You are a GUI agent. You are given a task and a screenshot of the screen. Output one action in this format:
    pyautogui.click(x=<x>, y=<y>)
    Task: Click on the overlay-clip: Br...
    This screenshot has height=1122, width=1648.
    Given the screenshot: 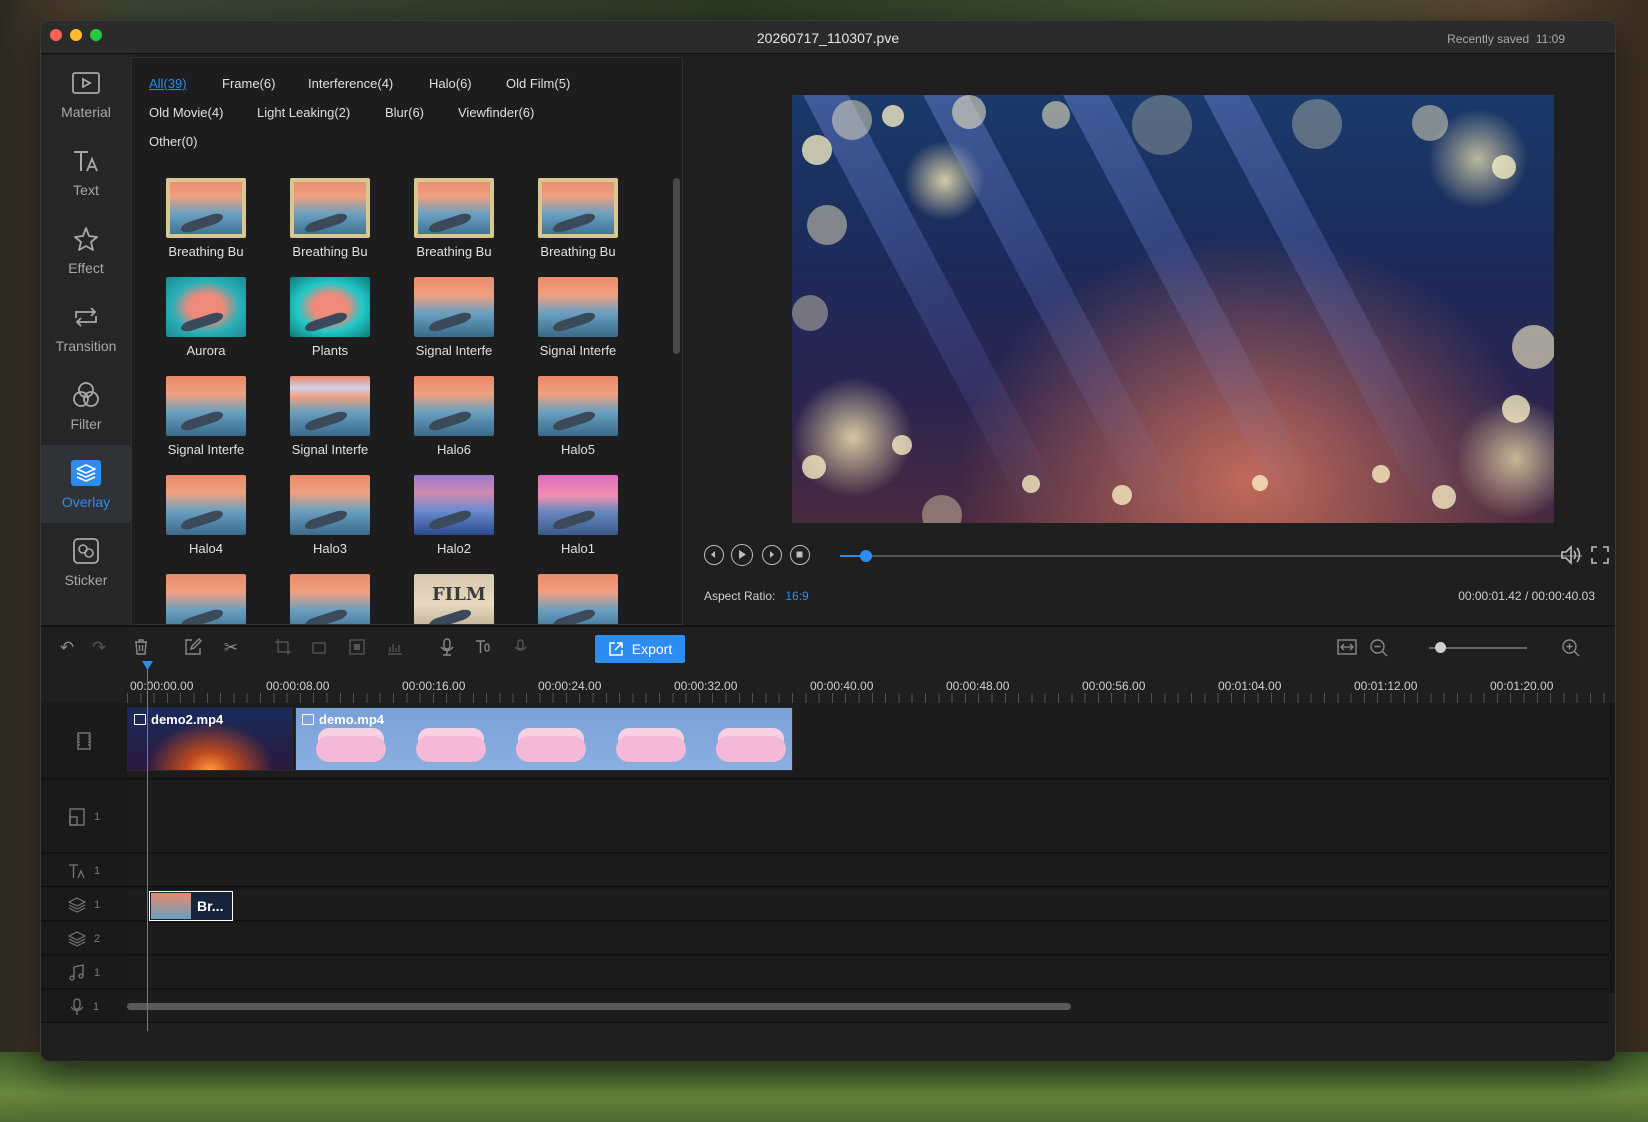 What is the action you would take?
    pyautogui.click(x=191, y=906)
    